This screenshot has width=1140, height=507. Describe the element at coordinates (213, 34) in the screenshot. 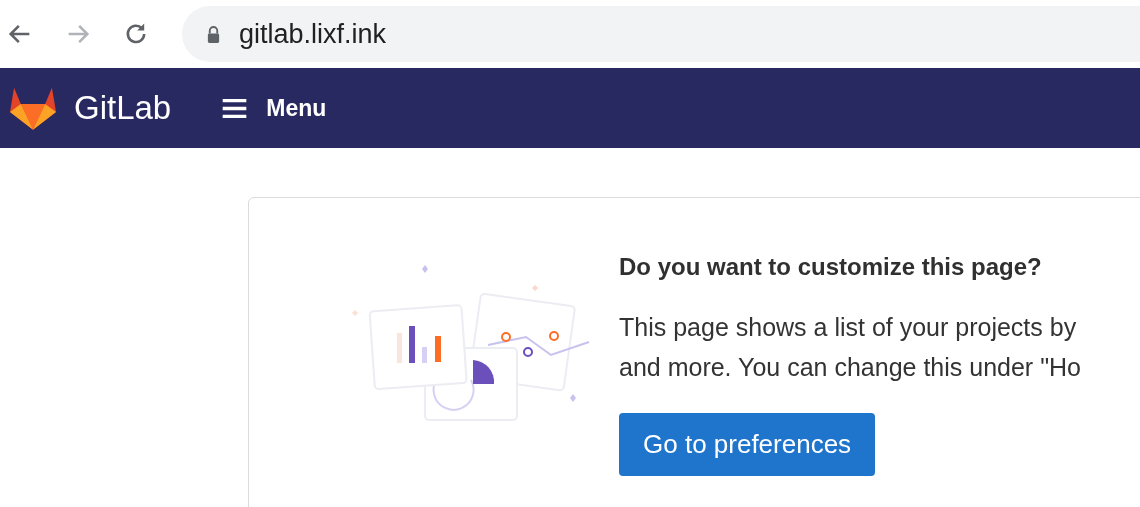

I see `lock-icon` at that location.